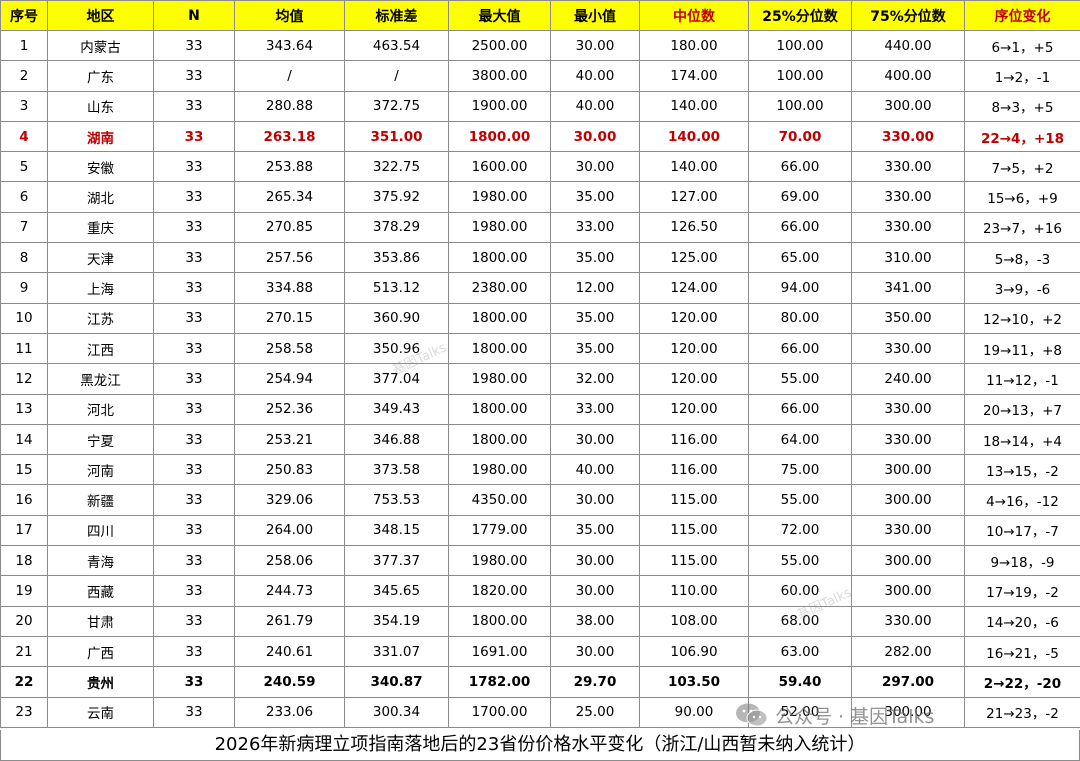 This screenshot has height=761, width=1080. Describe the element at coordinates (396, 106) in the screenshot. I see `cell-std: 372.75` at that location.